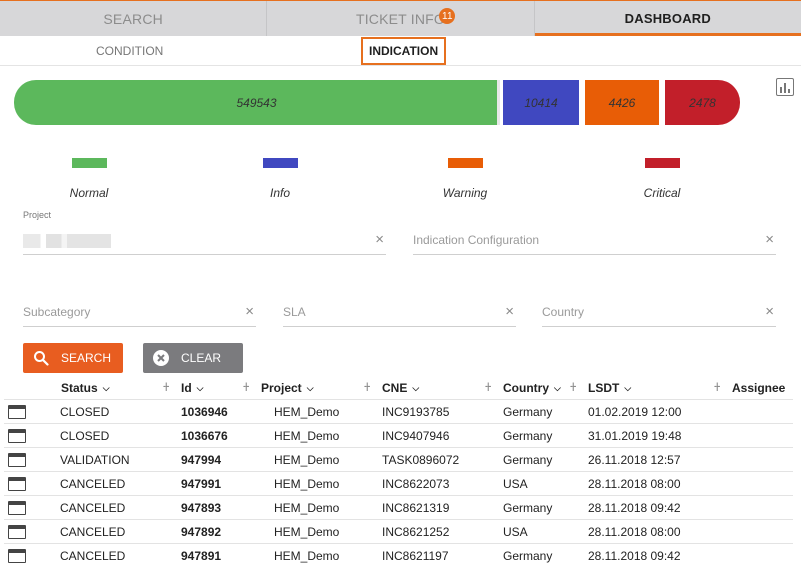  Describe the element at coordinates (67, 241) in the screenshot. I see `project-value-redacted` at that location.